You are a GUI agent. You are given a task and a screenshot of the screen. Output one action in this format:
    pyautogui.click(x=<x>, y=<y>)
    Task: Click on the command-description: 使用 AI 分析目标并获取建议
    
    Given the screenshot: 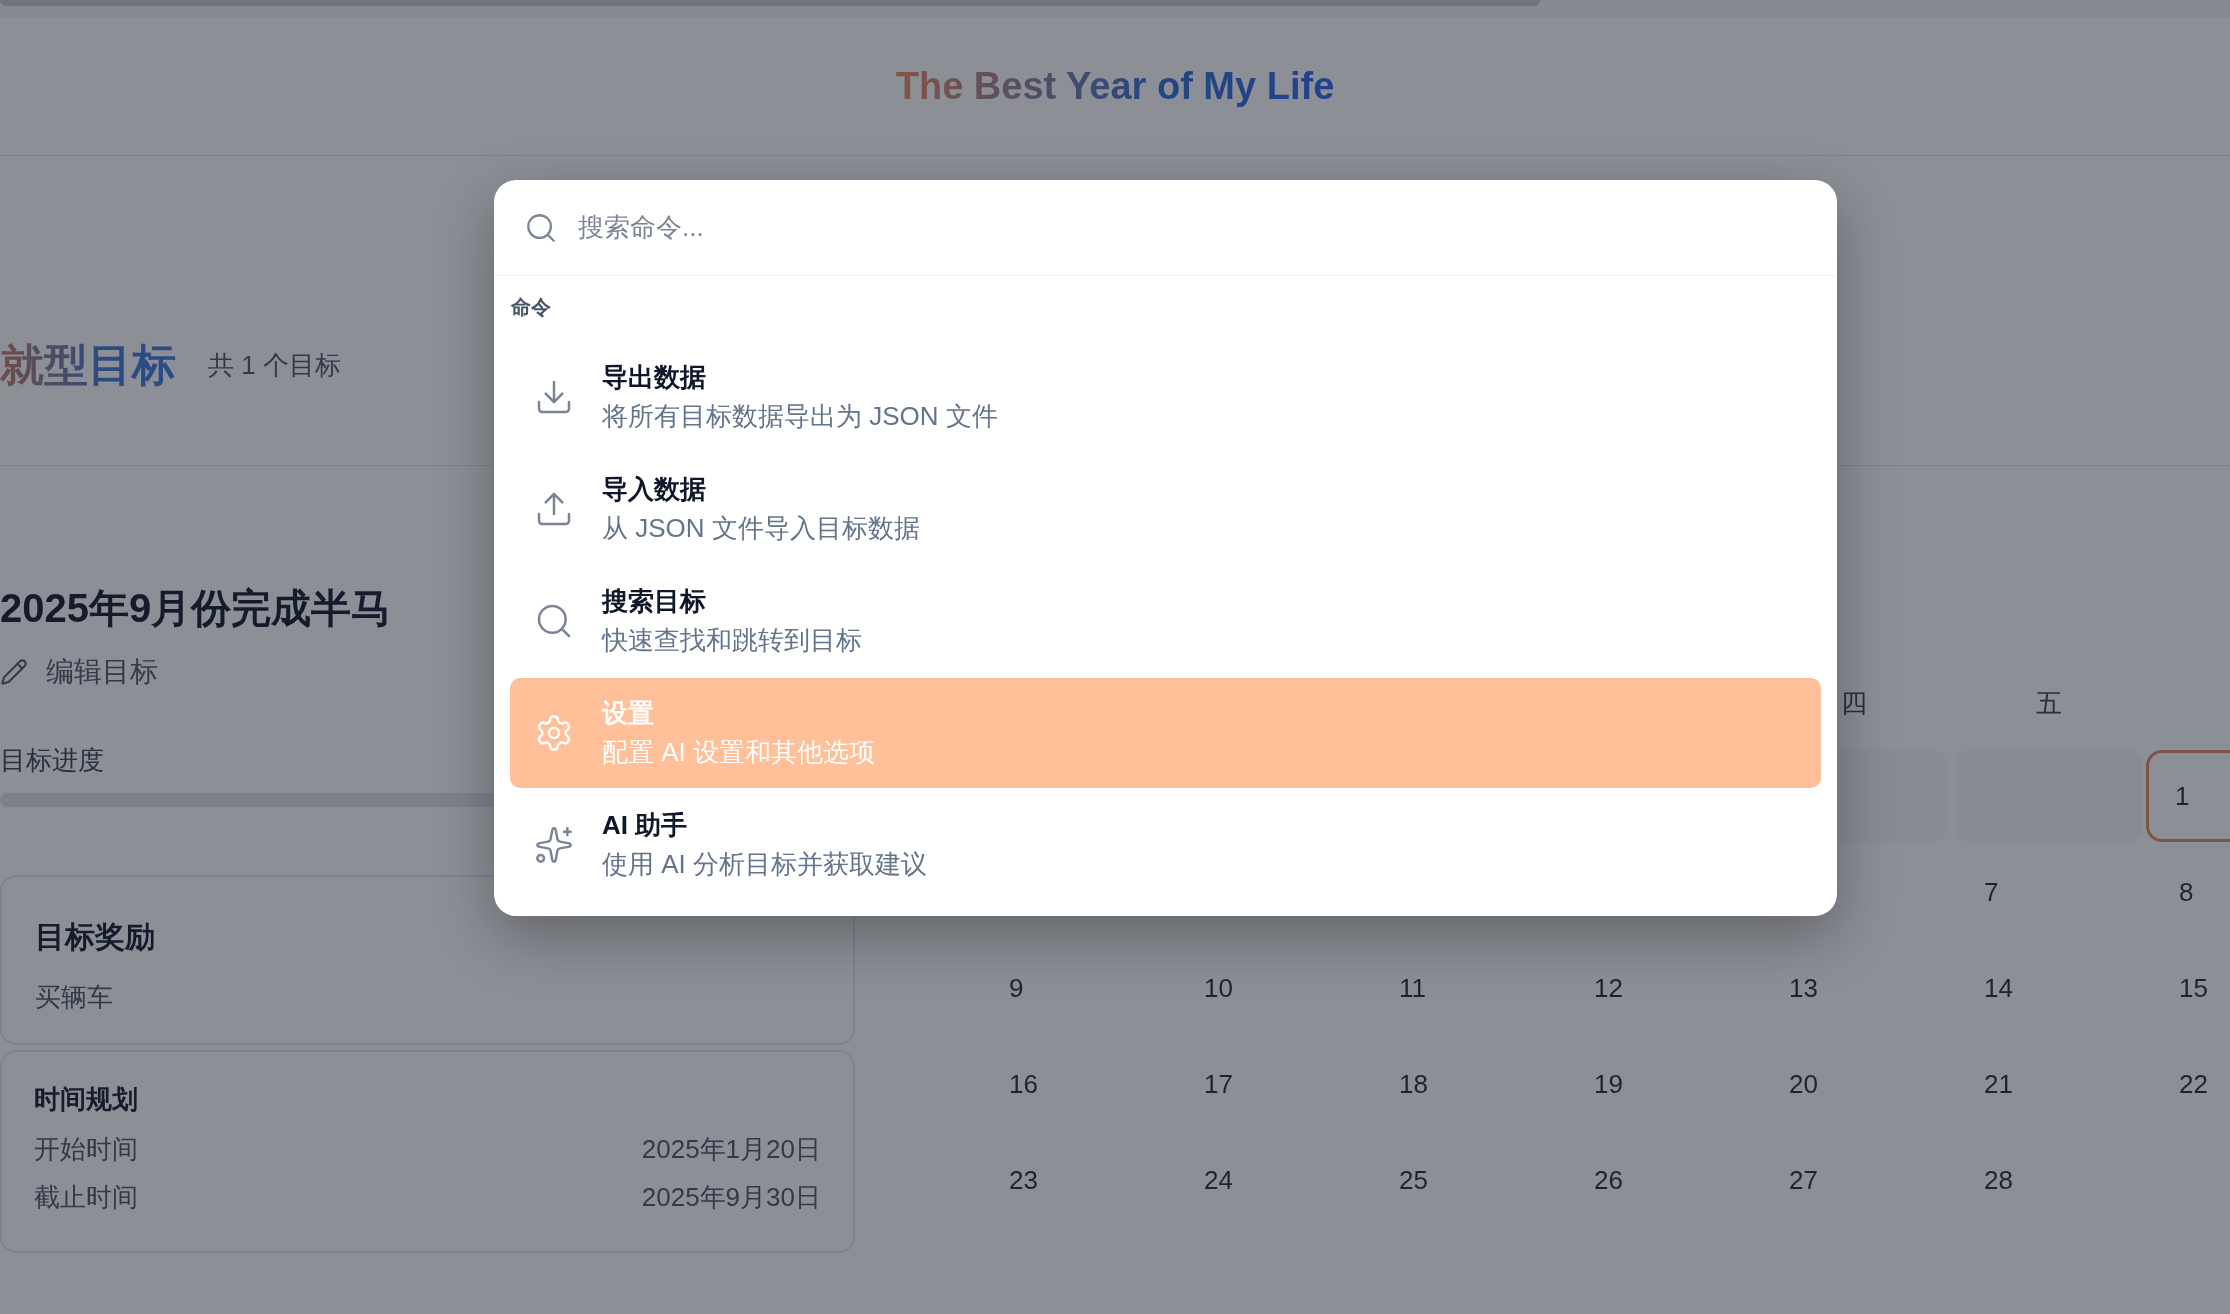 What is the action you would take?
    pyautogui.click(x=764, y=864)
    